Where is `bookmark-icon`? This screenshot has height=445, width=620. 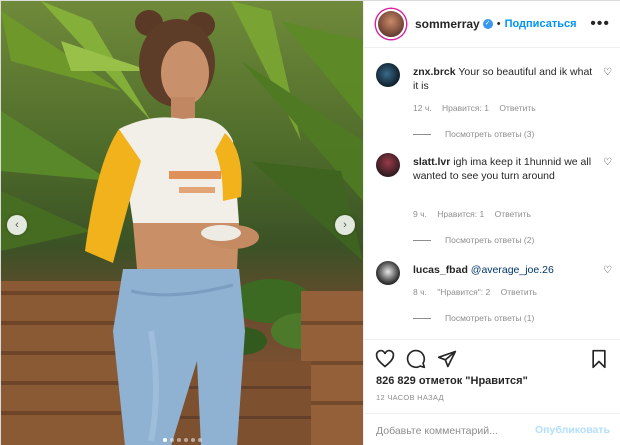
bookmark-icon is located at coordinates (599, 359).